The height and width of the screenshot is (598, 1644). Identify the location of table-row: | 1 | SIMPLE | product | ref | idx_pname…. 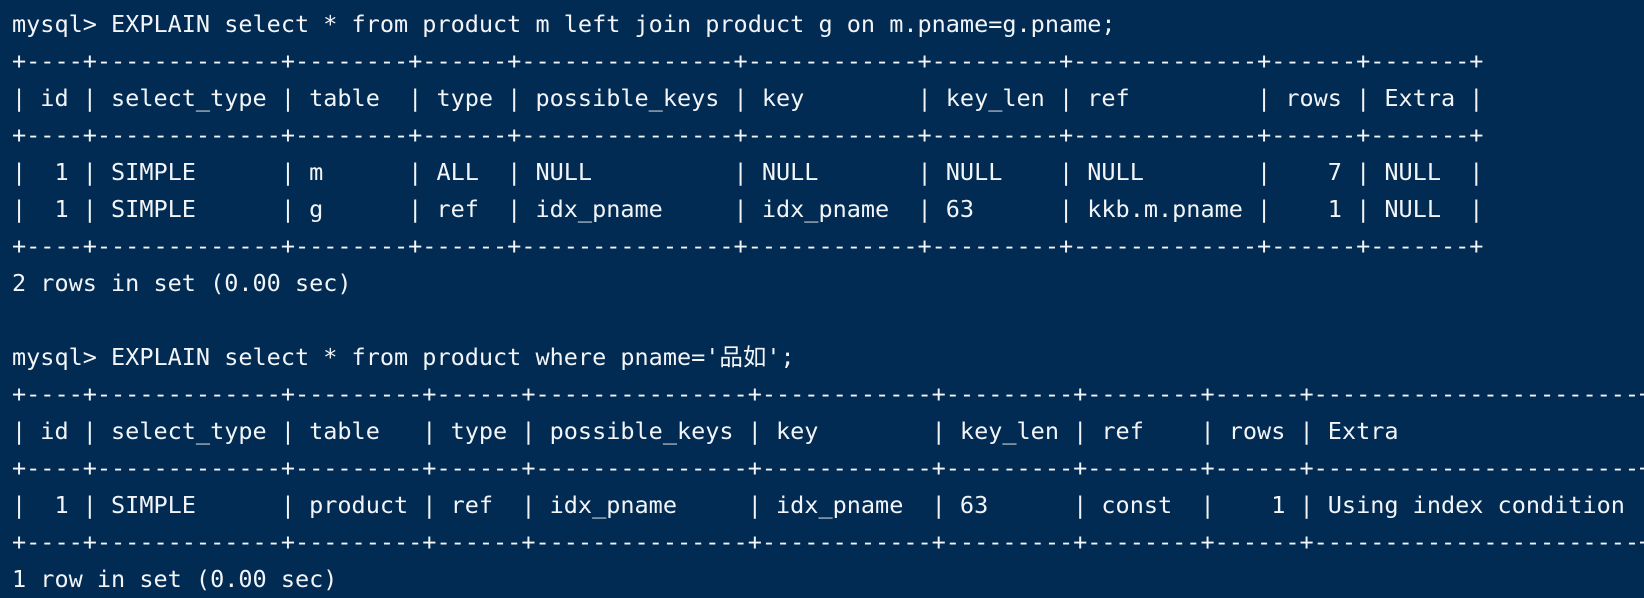
(828, 505).